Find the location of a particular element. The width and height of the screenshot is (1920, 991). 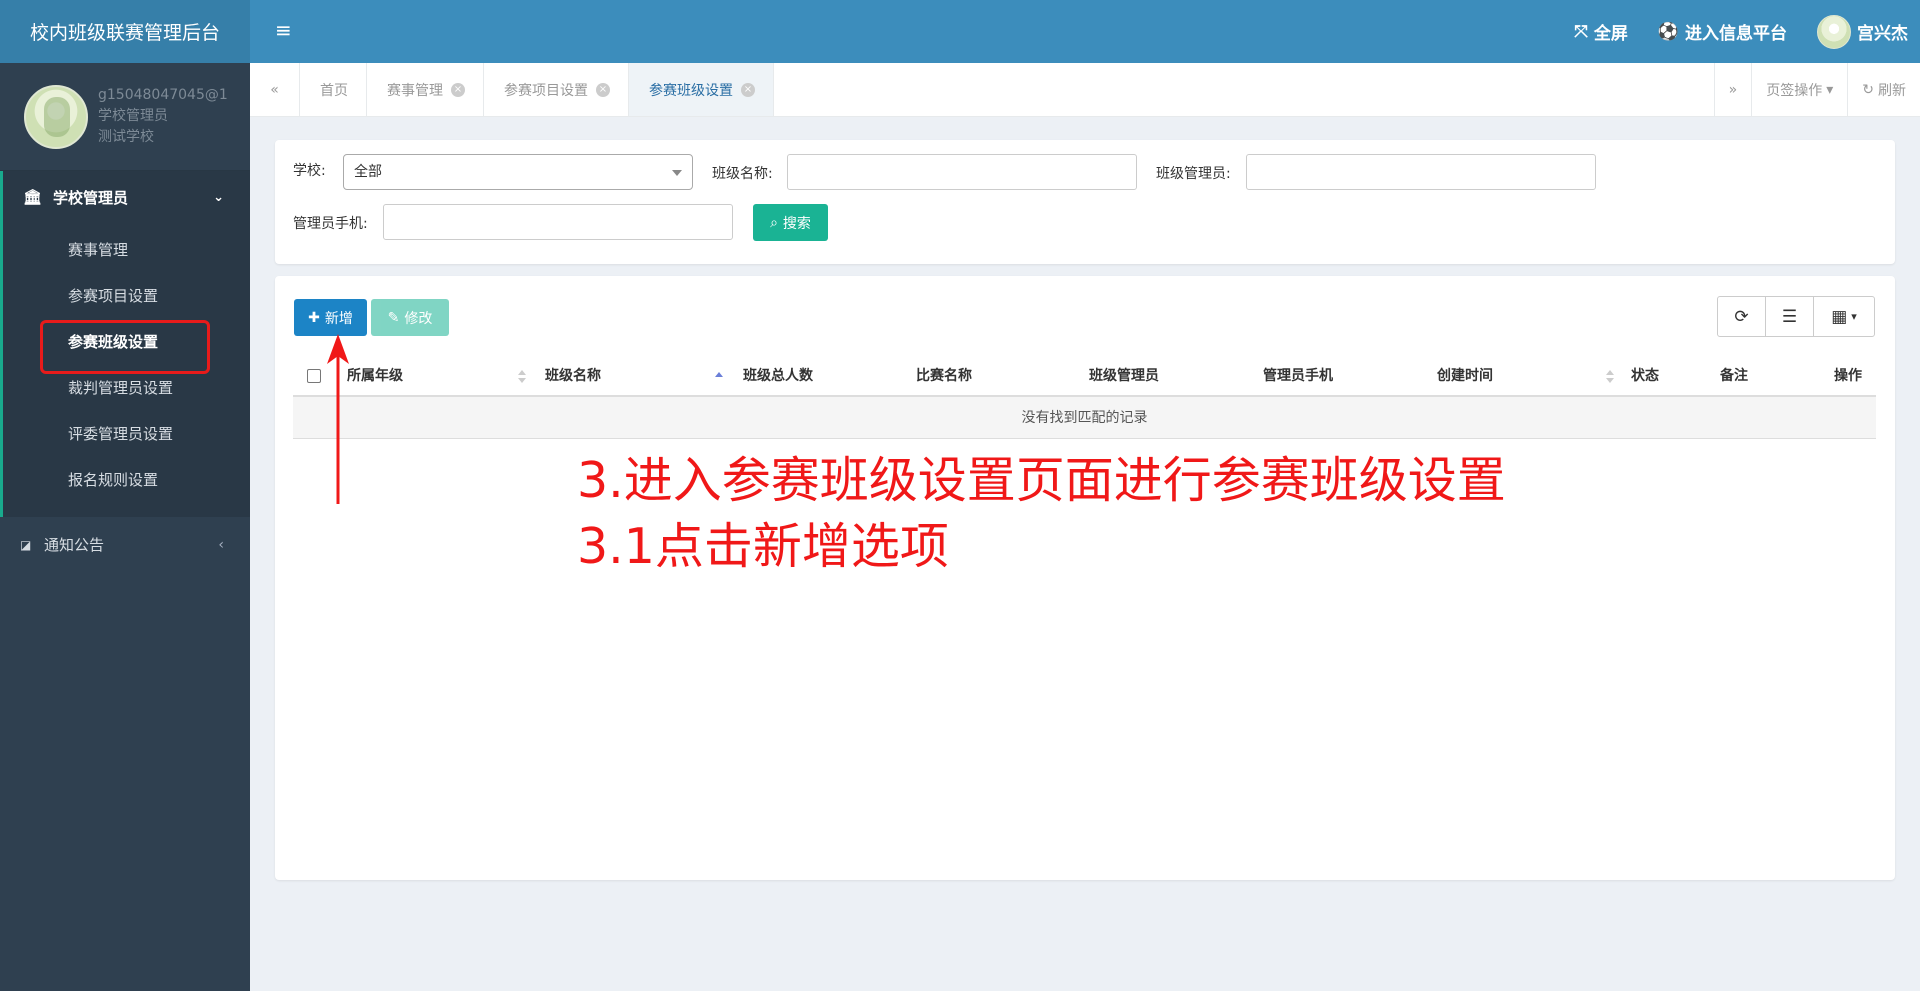

chevron-down-icon: ⌄ is located at coordinates (218, 197).